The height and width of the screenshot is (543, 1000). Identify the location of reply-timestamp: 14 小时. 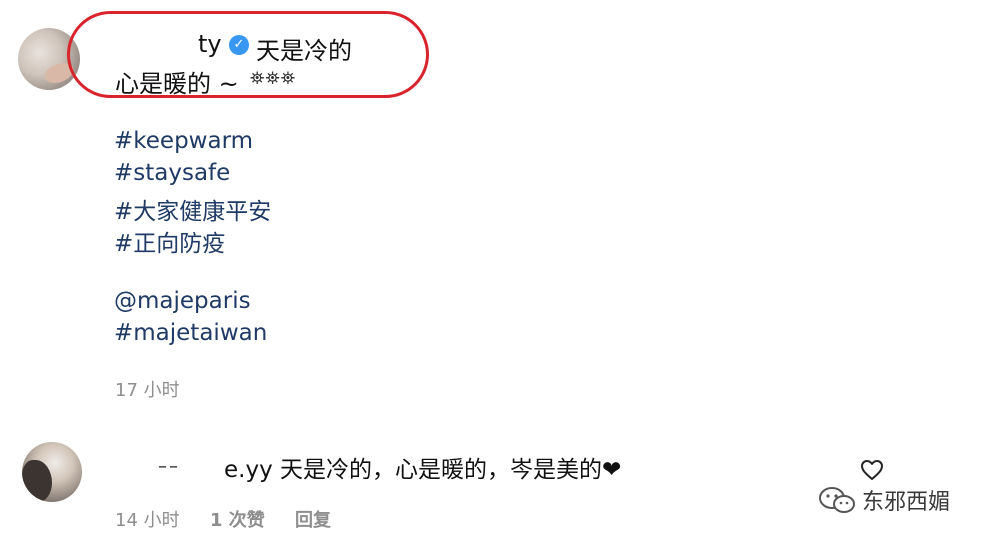
(147, 519).